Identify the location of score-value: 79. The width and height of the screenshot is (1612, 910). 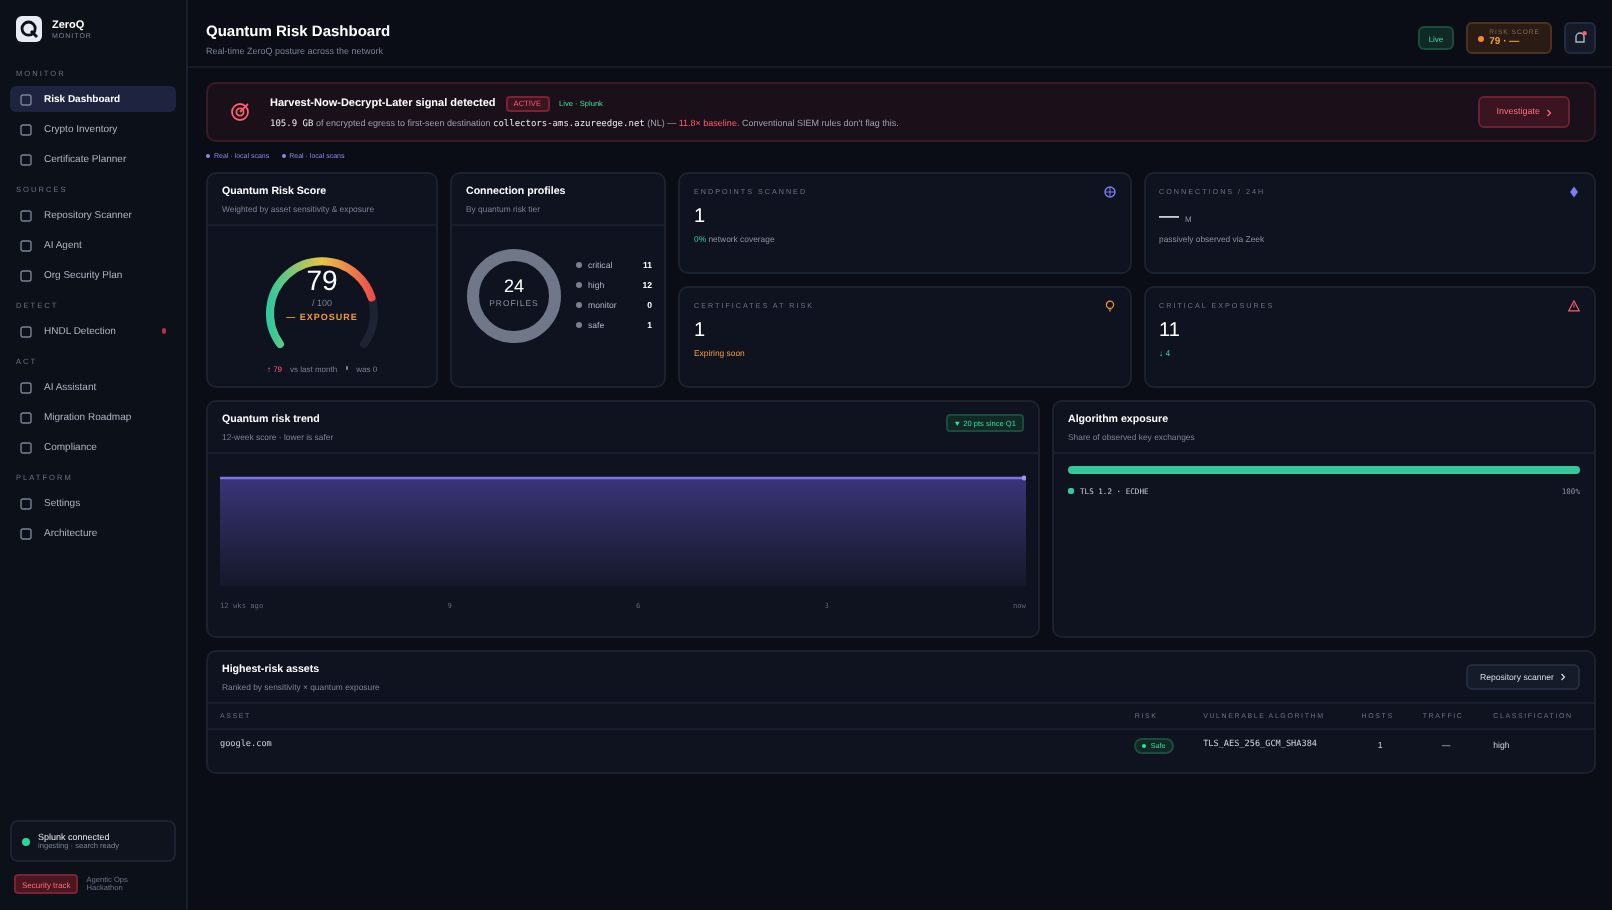
(322, 279).